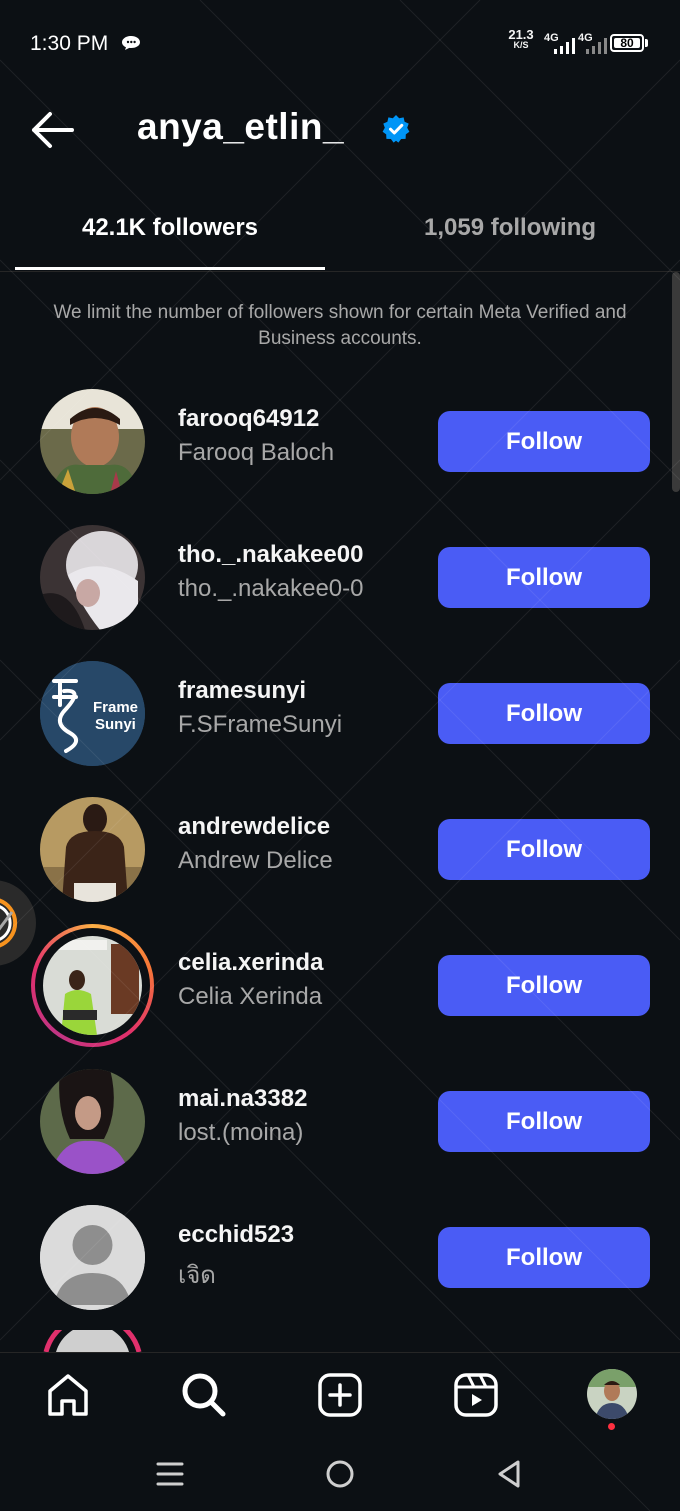 This screenshot has height=1511, width=680. I want to click on follower-full-name: tho._.nakakee0-0, so click(271, 588).